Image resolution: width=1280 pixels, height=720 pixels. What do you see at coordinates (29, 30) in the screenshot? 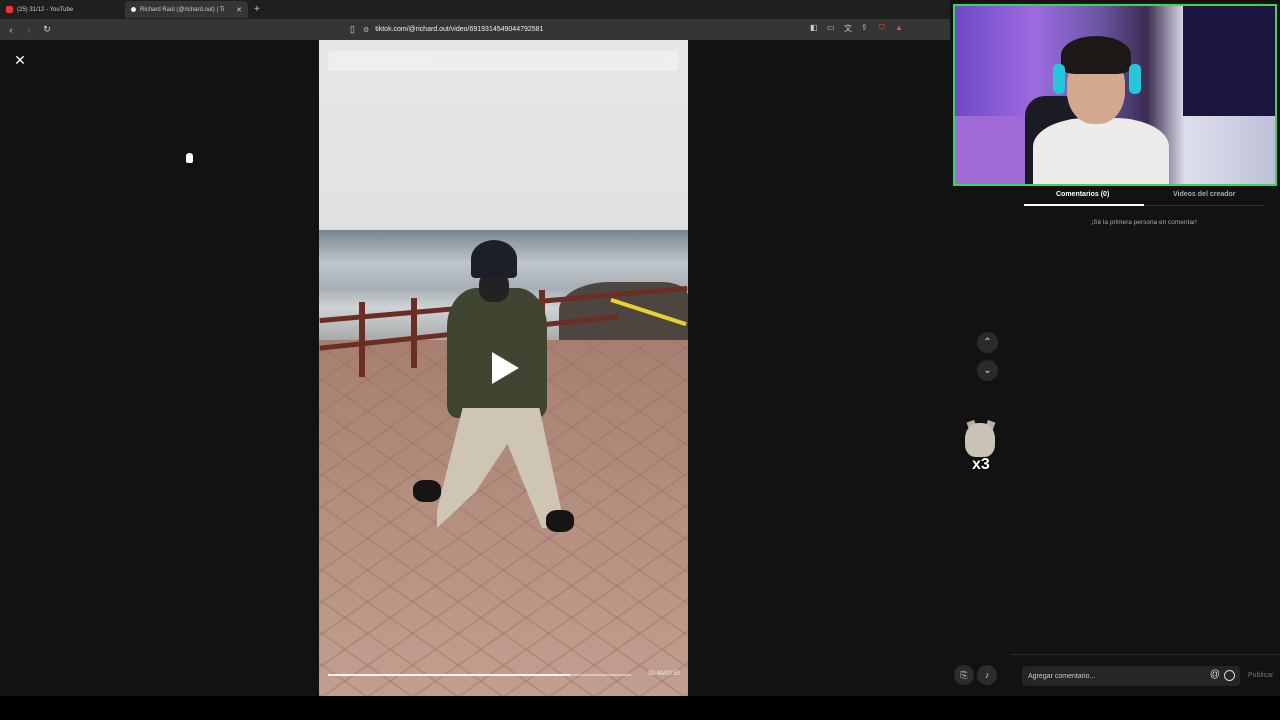
I see `forward-icon: ›` at bounding box center [29, 30].